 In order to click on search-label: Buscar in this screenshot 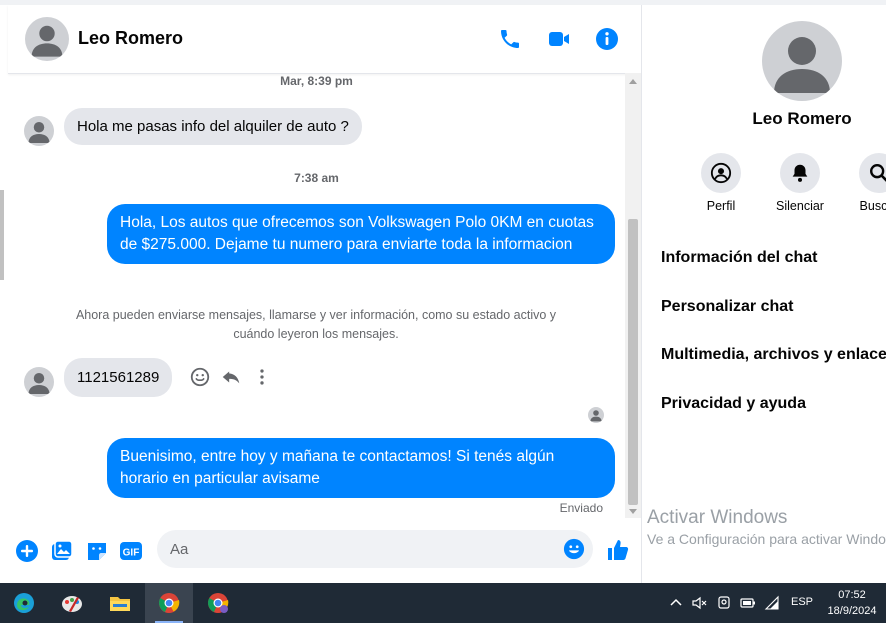, I will do `click(872, 206)`.